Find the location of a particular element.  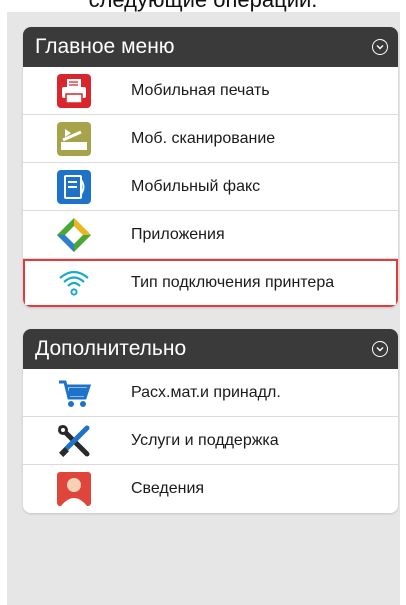

menu-item-apps: Приложения is located at coordinates (210, 235).